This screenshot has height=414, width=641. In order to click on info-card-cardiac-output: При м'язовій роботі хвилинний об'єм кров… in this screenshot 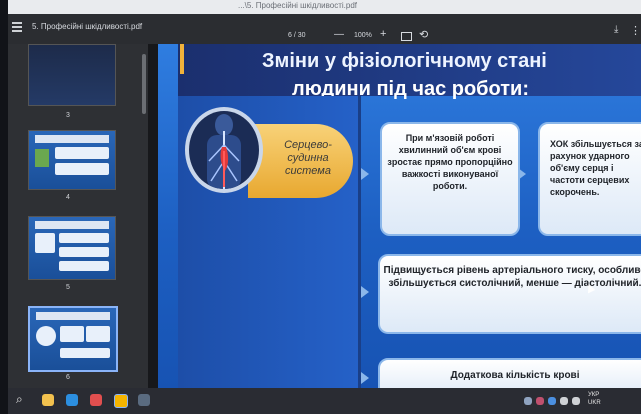, I will do `click(450, 179)`.